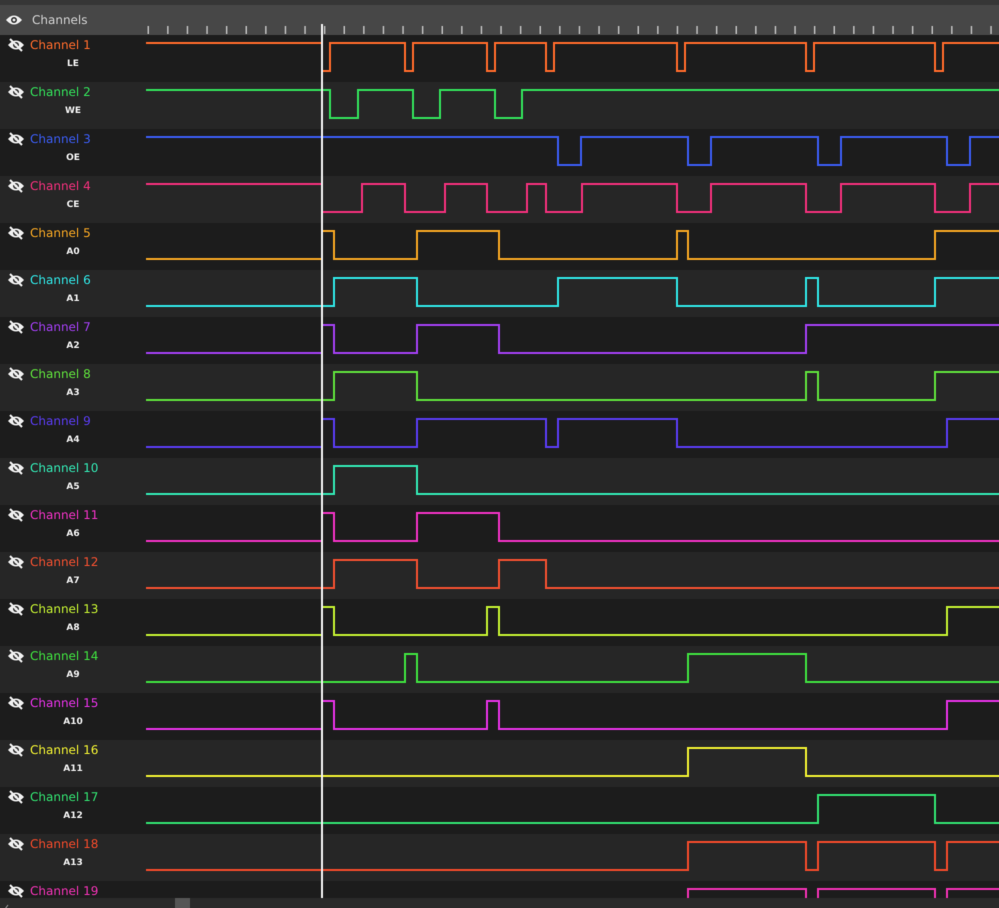 This screenshot has width=999, height=908. What do you see at coordinates (64, 468) in the screenshot?
I see `channel-name: Channel 10` at bounding box center [64, 468].